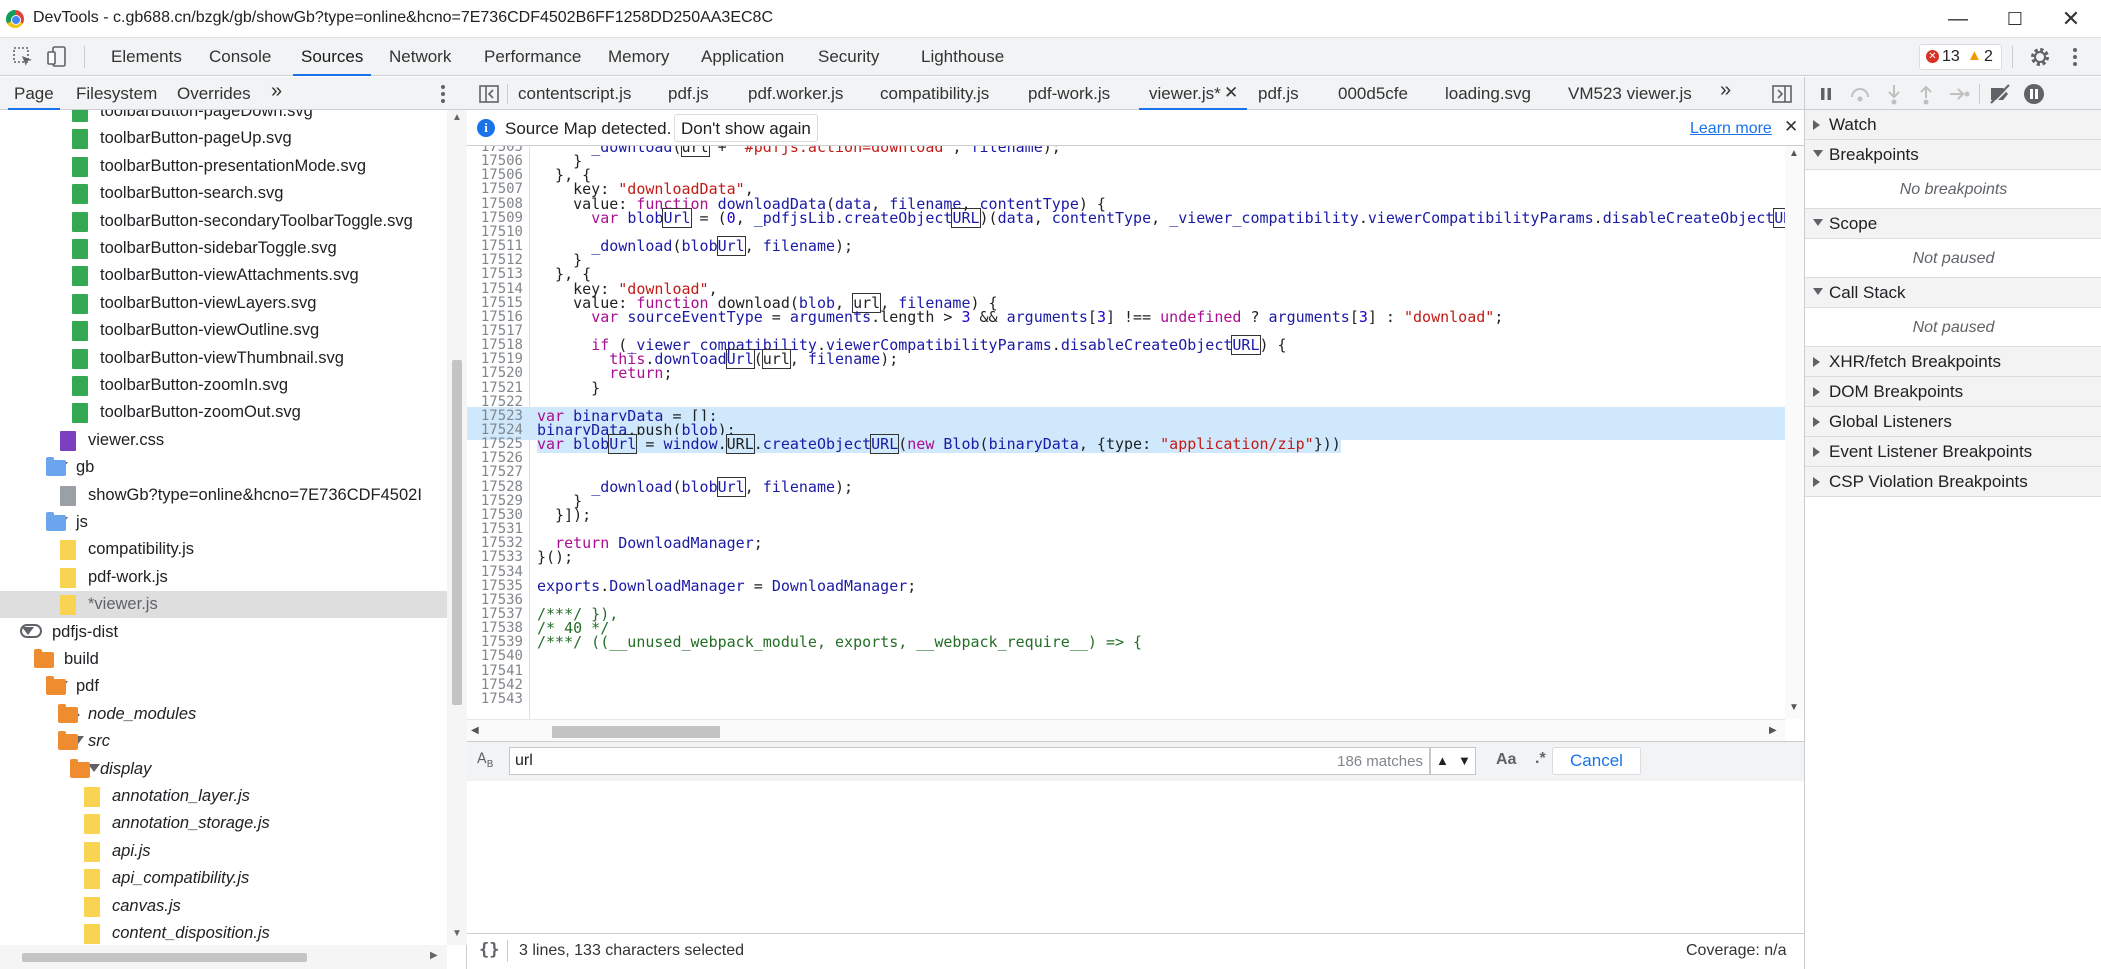 Image resolution: width=2101 pixels, height=969 pixels. Describe the element at coordinates (1725, 90) in the screenshot. I see `more-file-tabs-icon: »` at that location.